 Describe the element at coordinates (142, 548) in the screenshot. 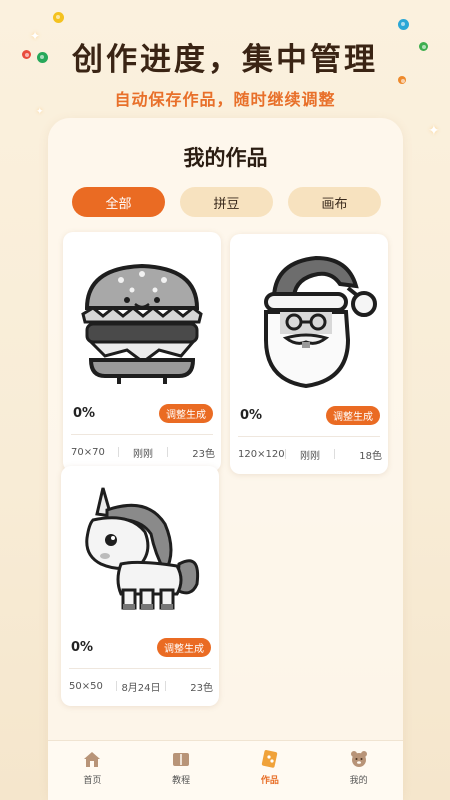

I see `unicorn-pattern-image` at that location.